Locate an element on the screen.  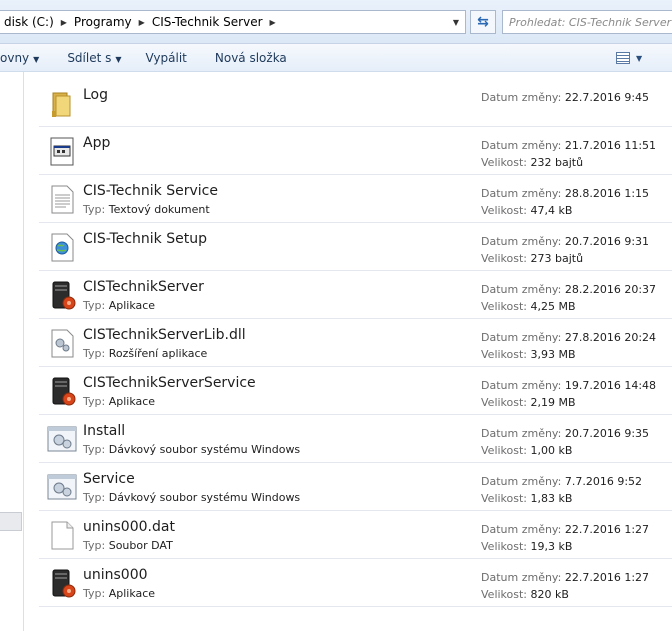
file-size: Velikost: 47,4 kB is located at coordinates (526, 210).